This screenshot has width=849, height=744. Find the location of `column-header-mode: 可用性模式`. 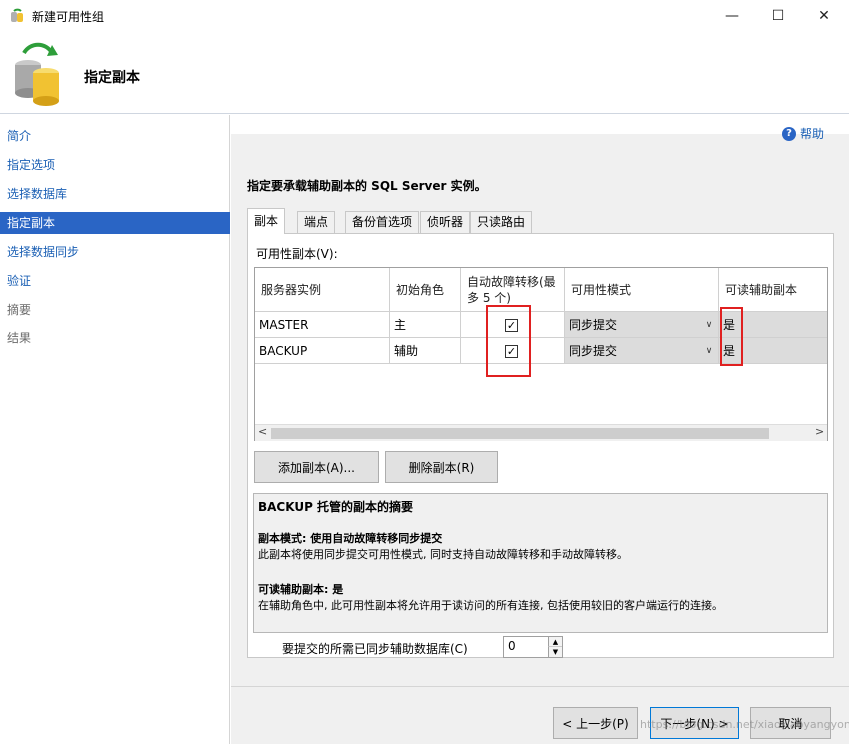

column-header-mode: 可用性模式 is located at coordinates (642, 290).